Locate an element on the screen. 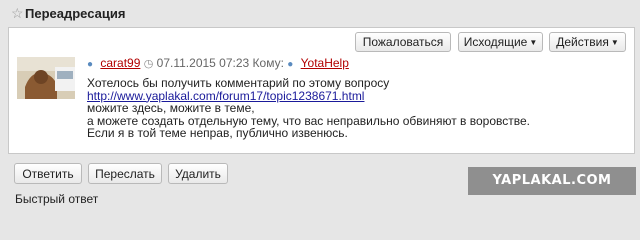 The height and width of the screenshot is (240, 640). star-icon: ☆ is located at coordinates (17, 13).